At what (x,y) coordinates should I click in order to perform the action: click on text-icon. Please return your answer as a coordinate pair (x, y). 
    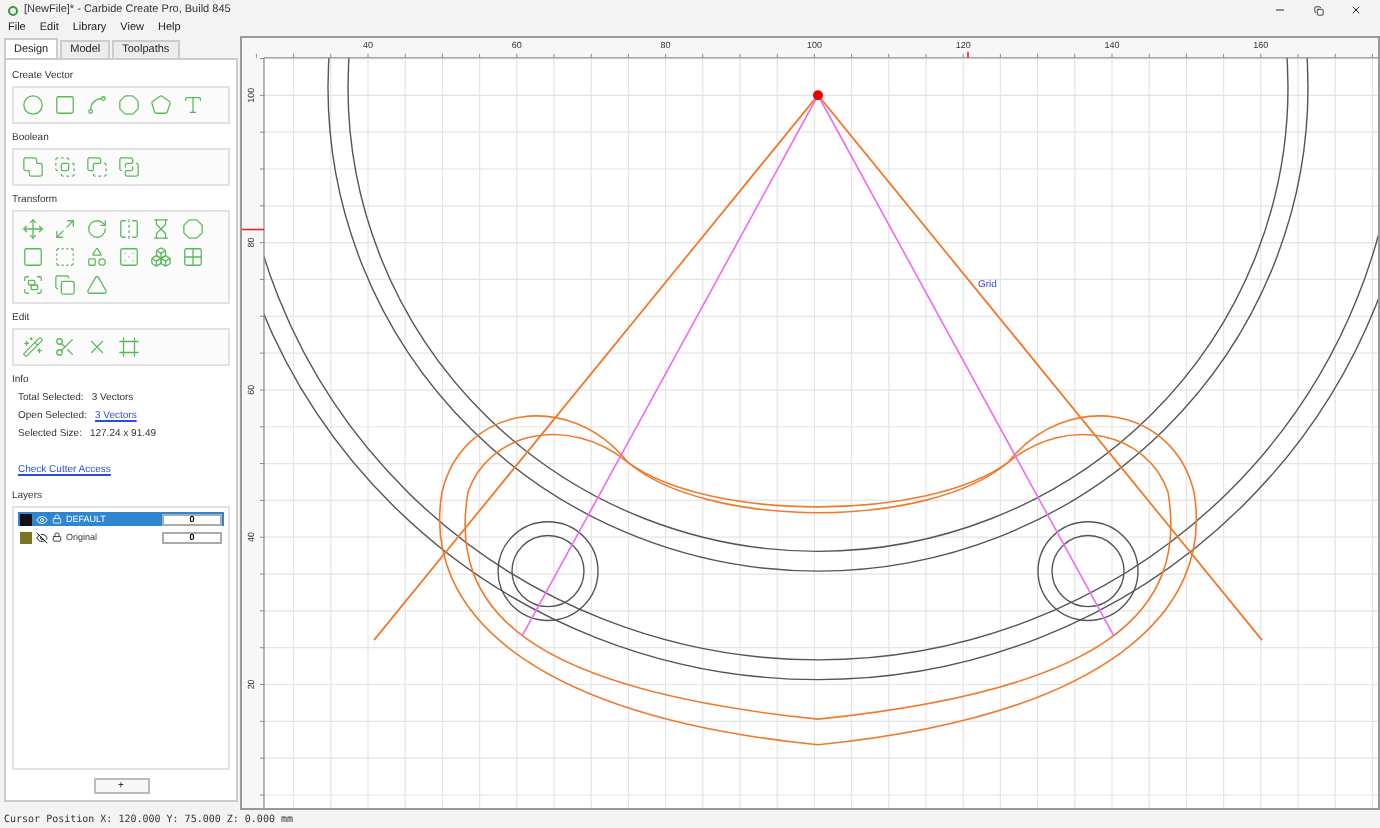
    Looking at the image, I should click on (193, 105).